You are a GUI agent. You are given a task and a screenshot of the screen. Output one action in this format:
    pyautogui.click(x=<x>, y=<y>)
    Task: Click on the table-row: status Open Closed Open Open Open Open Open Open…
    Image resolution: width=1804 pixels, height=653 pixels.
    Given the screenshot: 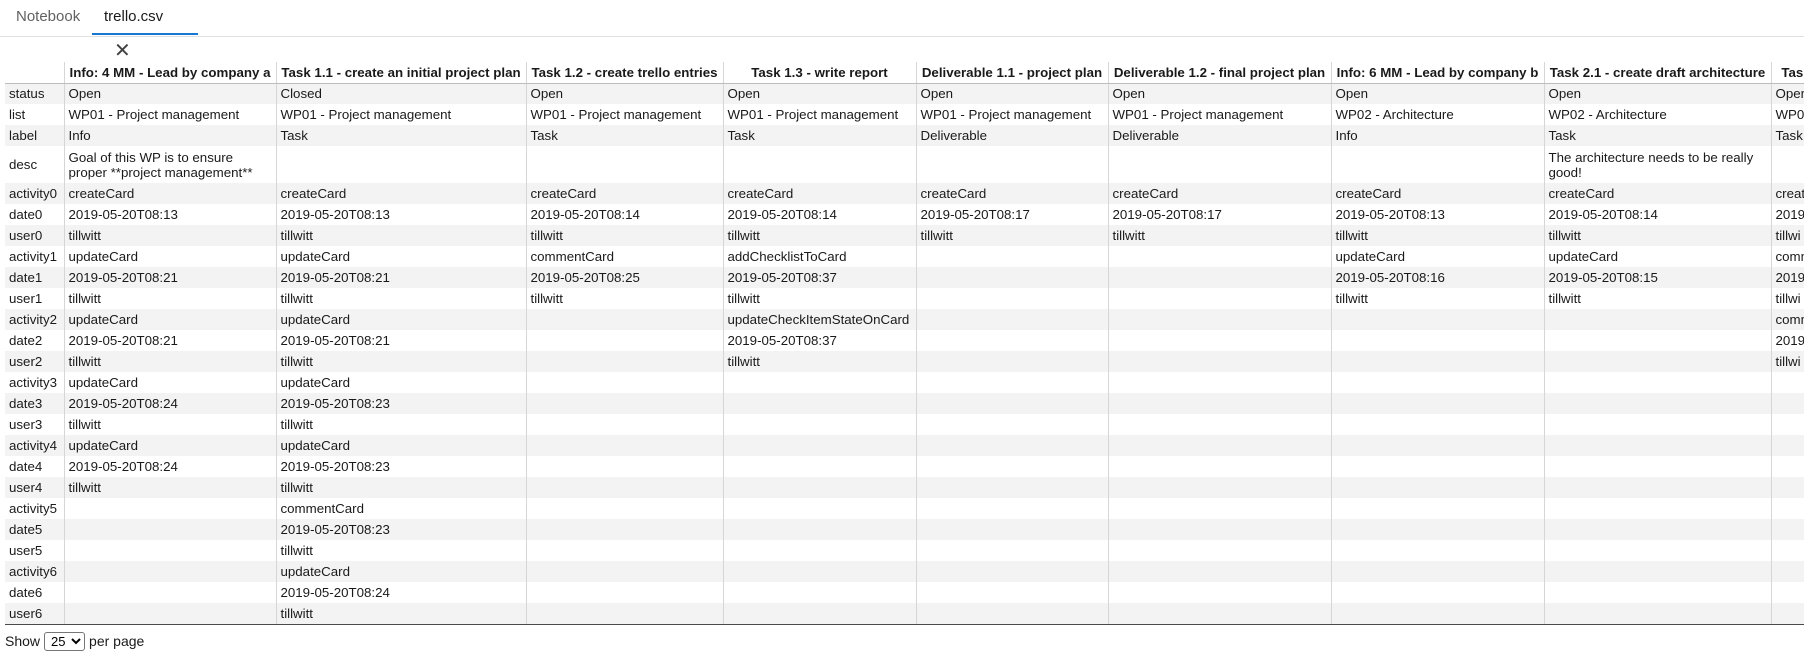 What is the action you would take?
    pyautogui.click(x=904, y=93)
    